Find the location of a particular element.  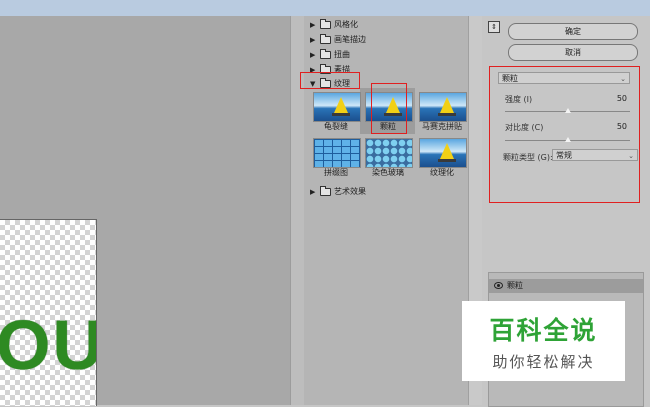

filter-label-mosaic-tiles: 马赛克拼贴 is located at coordinates (442, 126).